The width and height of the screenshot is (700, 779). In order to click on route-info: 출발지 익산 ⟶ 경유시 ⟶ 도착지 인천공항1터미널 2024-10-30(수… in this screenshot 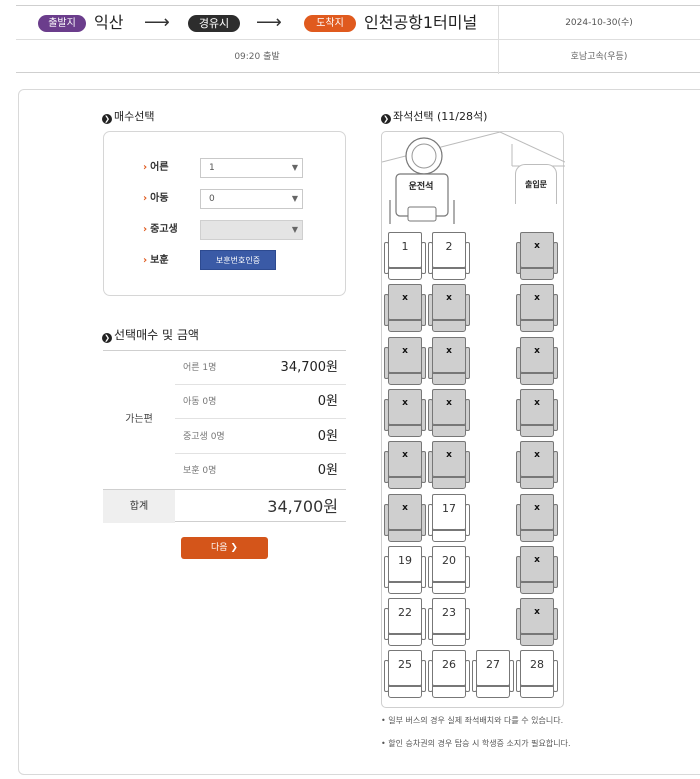, I will do `click(358, 39)`.